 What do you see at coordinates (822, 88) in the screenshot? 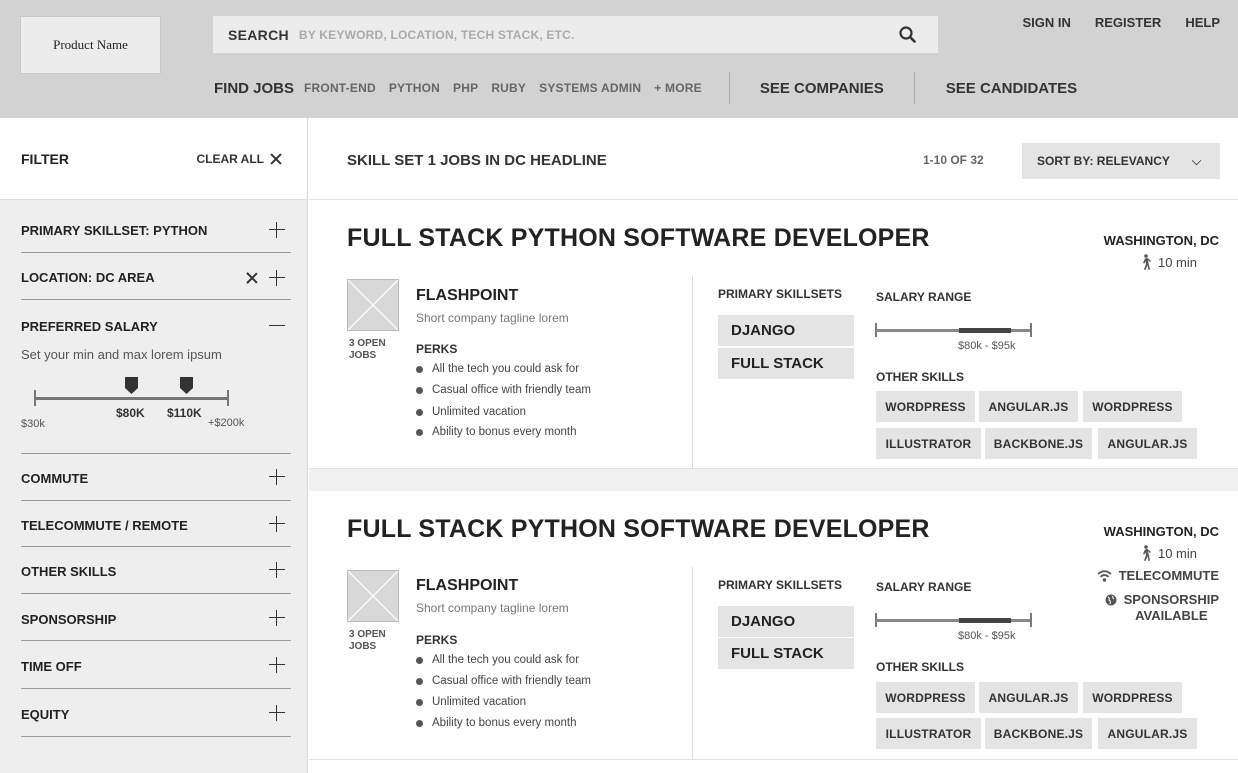
I see `see-companies-link: SEE COMPANIES` at bounding box center [822, 88].